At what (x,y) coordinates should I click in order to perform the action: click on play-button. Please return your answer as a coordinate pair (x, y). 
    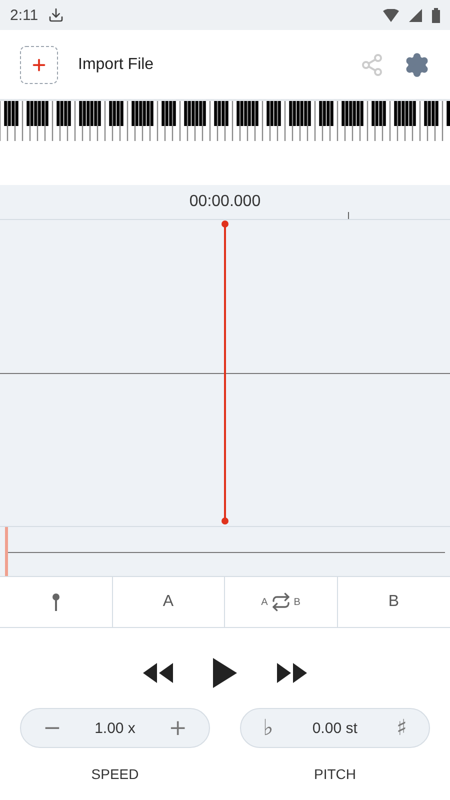
    Looking at the image, I should click on (225, 673).